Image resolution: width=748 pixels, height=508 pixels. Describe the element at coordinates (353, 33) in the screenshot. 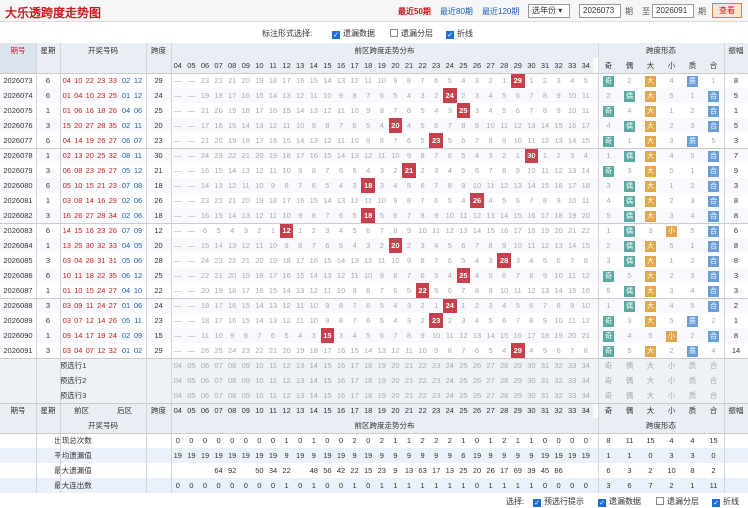

I see `option-miss-data: 遗漏数据` at that location.